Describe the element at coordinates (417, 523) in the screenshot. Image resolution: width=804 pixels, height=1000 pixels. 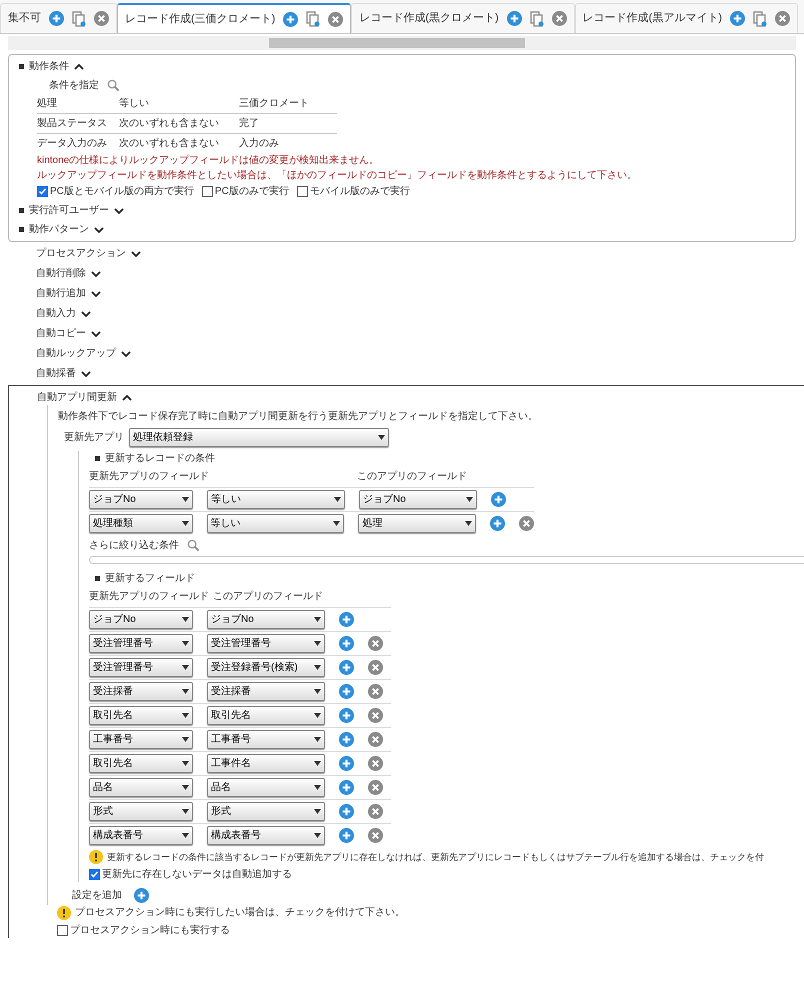
I see `dropdown: 処理` at that location.